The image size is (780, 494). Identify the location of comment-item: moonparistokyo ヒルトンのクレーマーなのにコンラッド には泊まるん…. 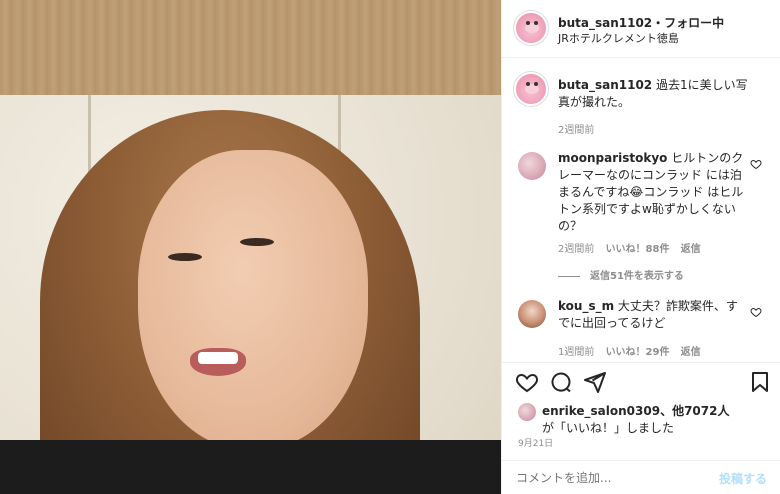
(653, 192).